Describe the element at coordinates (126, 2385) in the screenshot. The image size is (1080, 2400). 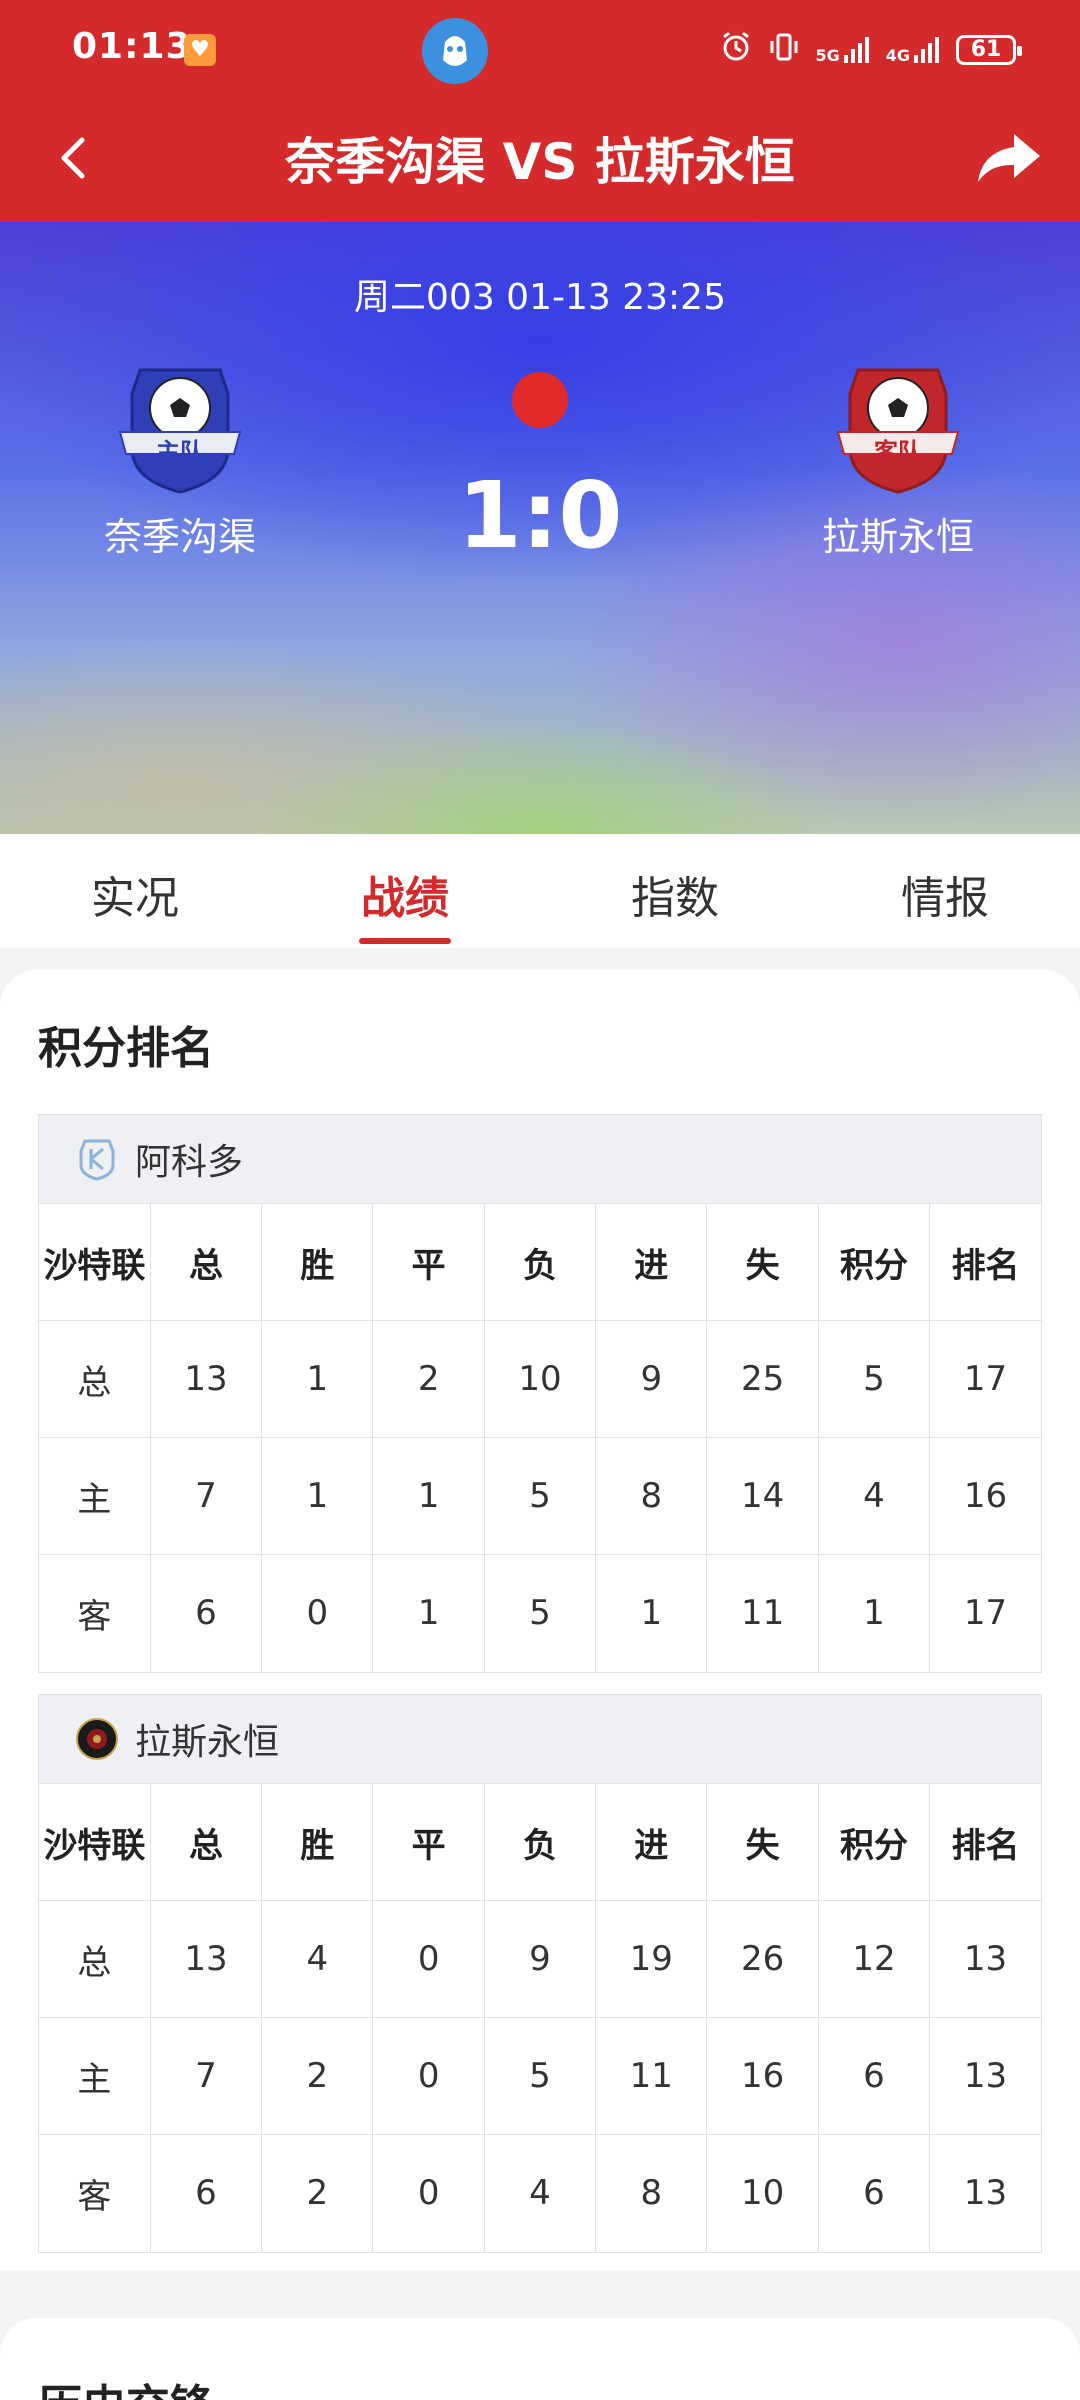
I see `history-title: 历史交锋` at that location.